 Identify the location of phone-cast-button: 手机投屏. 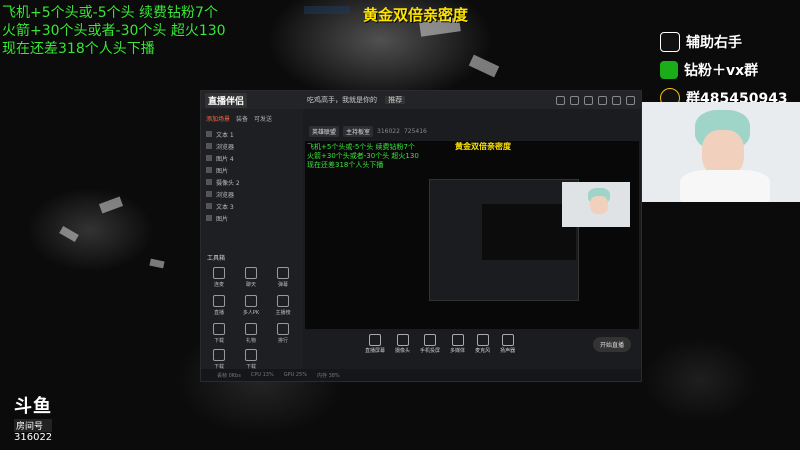
(430, 344).